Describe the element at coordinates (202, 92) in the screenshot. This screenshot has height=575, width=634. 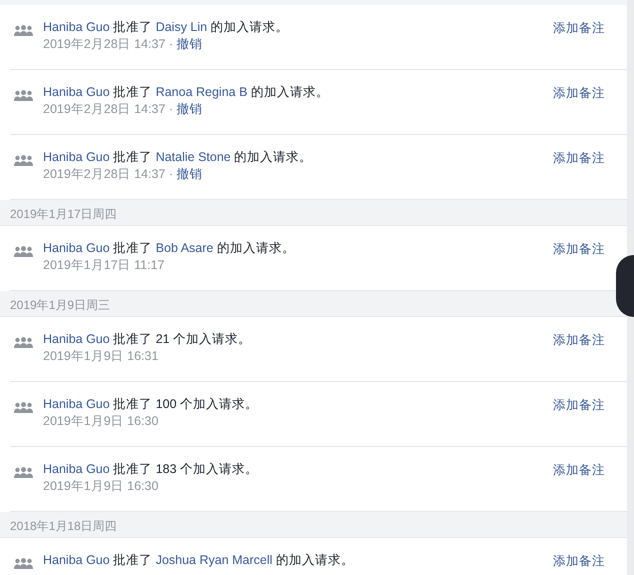
I see `user-link: Ranoa Regina B` at that location.